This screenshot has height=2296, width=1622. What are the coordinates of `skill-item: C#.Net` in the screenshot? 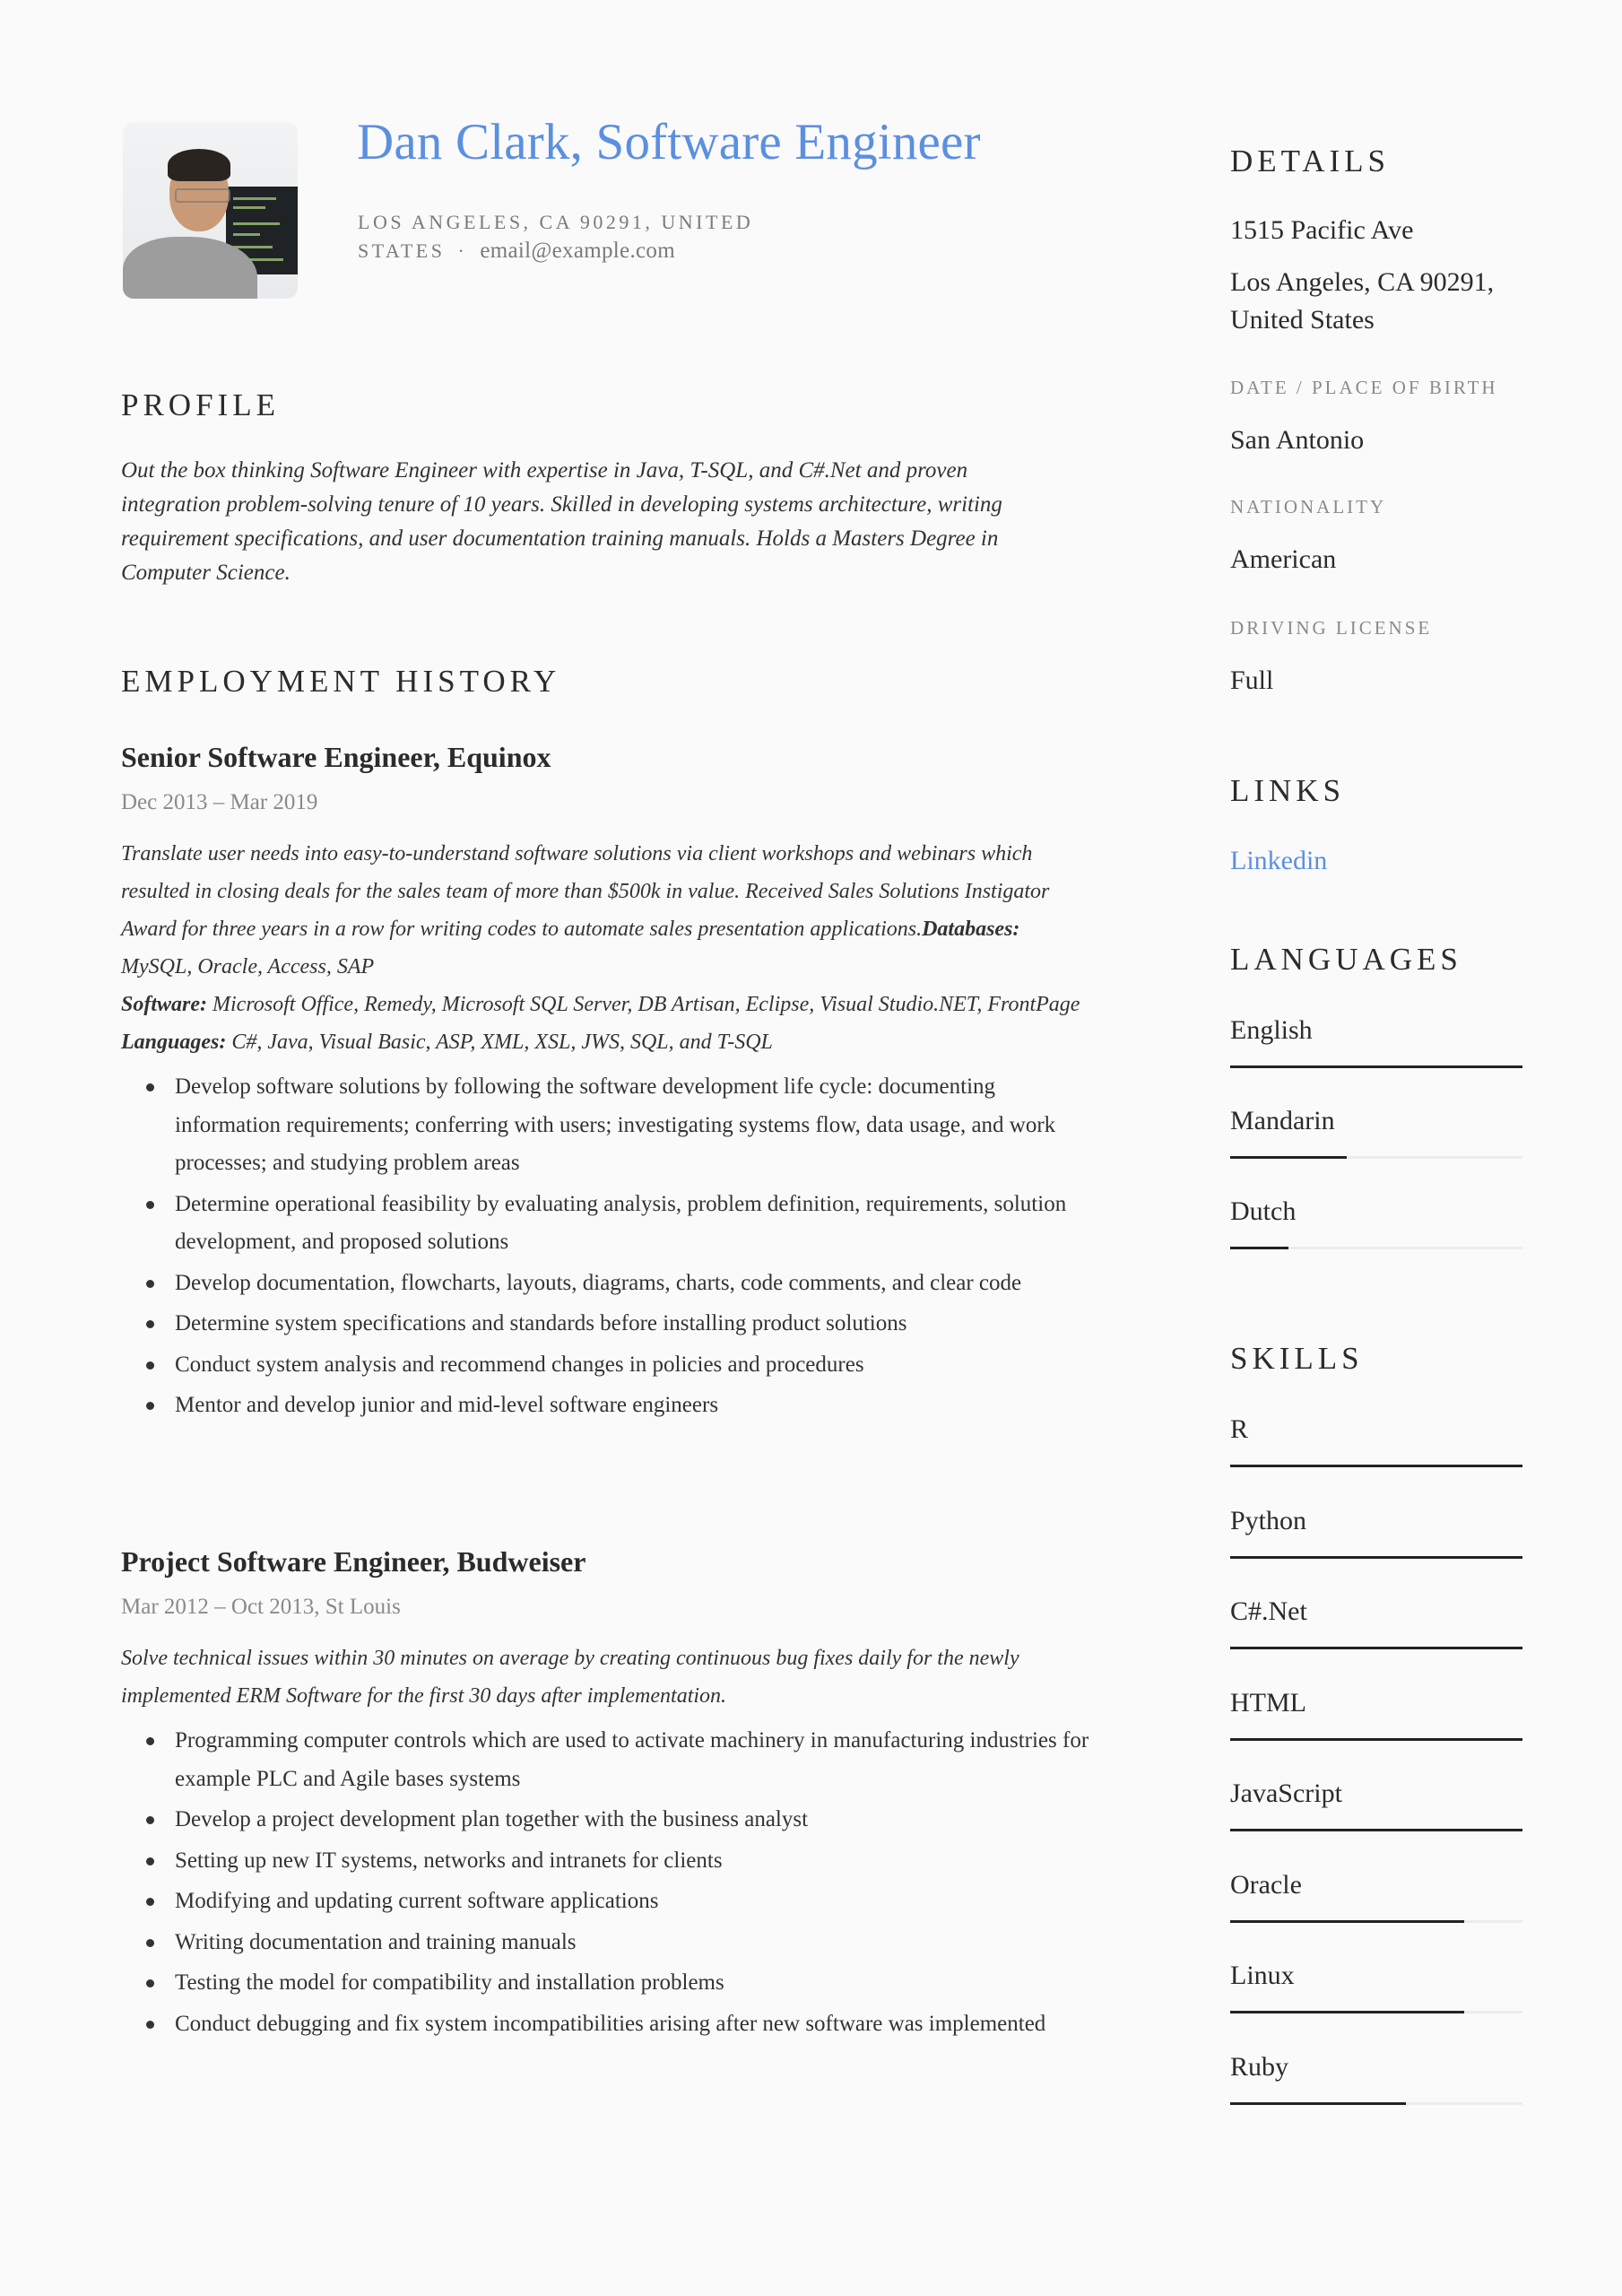 It's located at (1376, 1622).